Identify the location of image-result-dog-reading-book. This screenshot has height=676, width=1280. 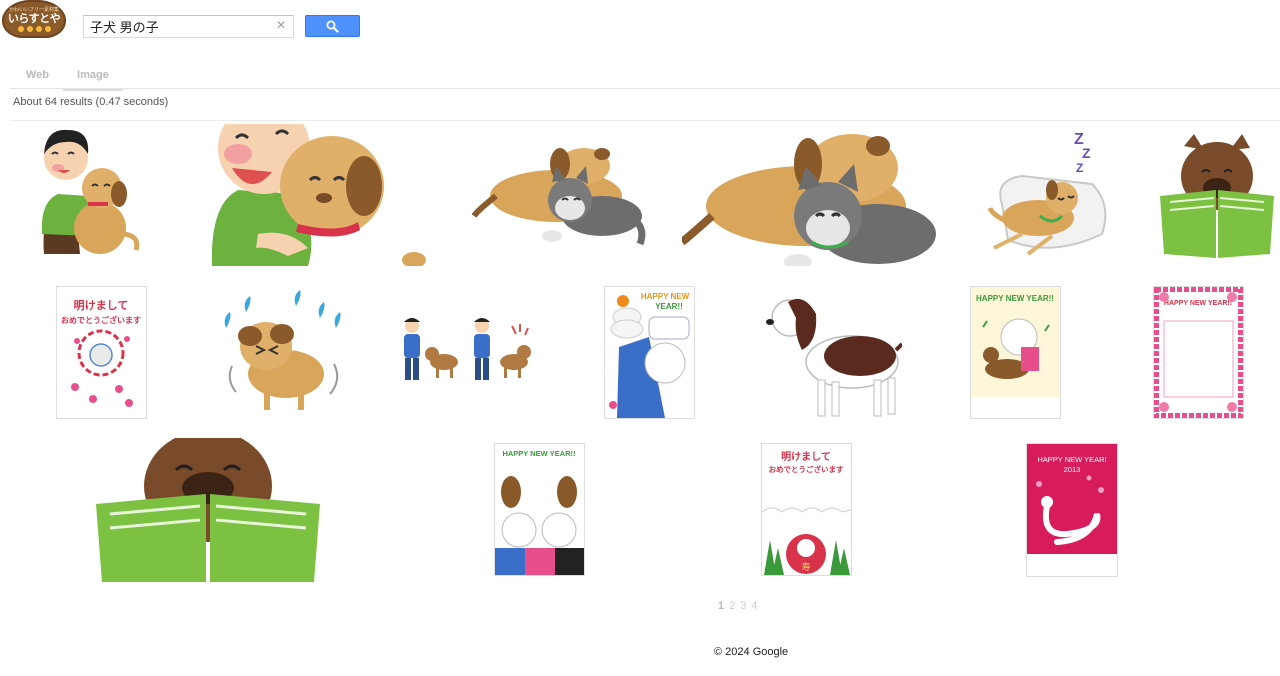
(1217, 195).